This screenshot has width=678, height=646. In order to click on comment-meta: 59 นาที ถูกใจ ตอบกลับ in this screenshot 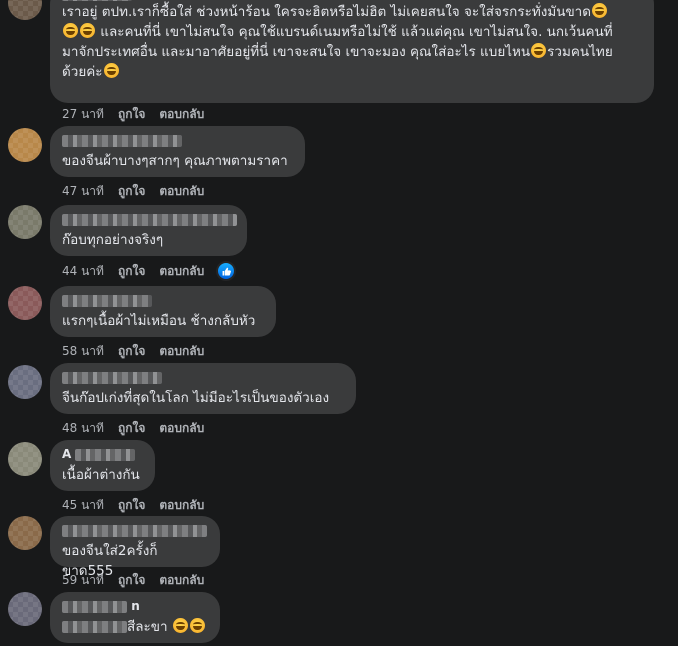, I will do `click(133, 580)`.